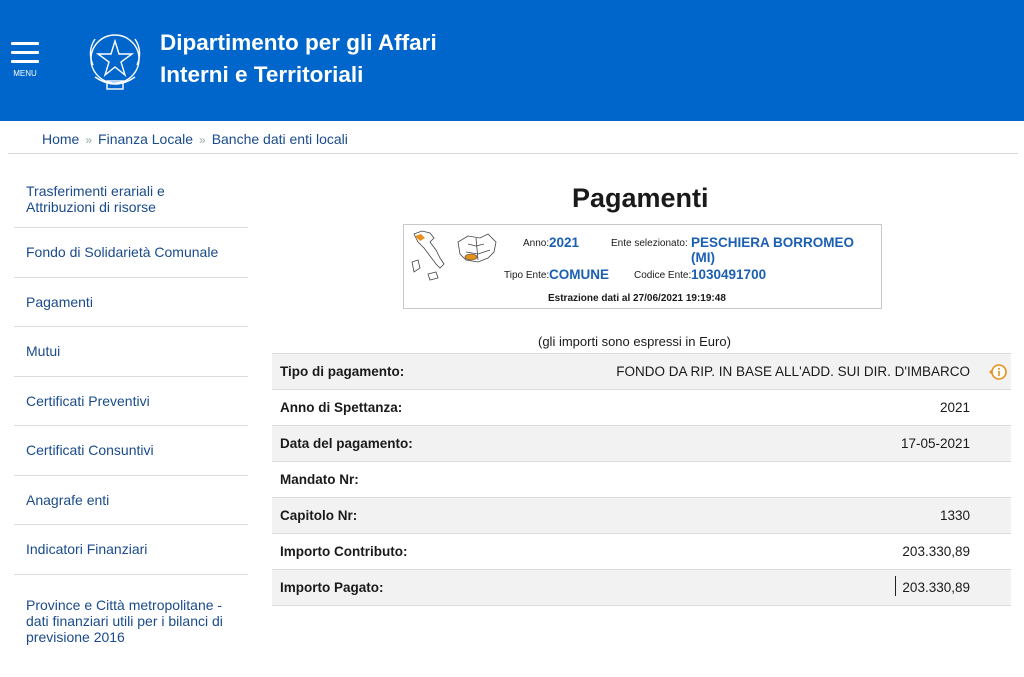  I want to click on row-label: Mandato Nr:, so click(319, 479).